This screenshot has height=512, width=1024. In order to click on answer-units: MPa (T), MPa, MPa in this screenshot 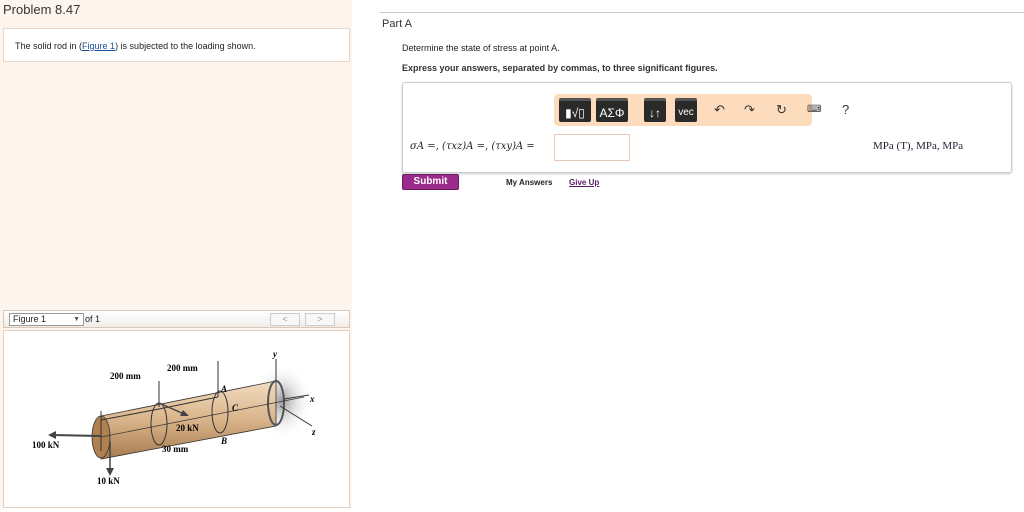, I will do `click(918, 146)`.